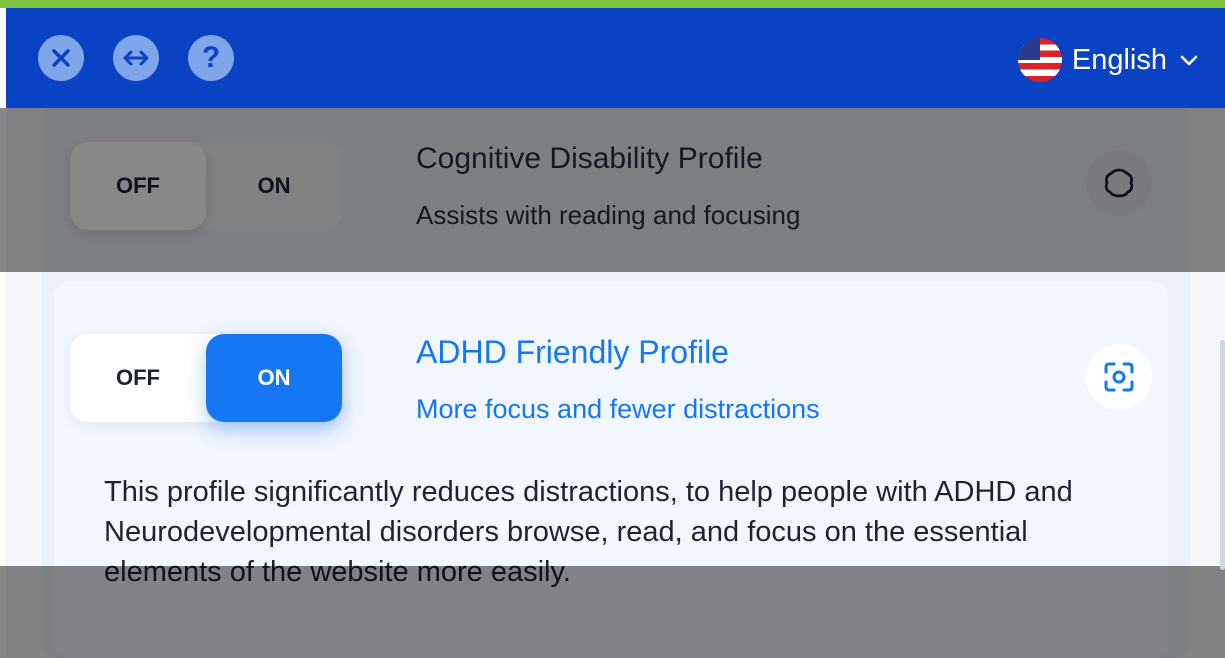 Image resolution: width=1225 pixels, height=658 pixels. I want to click on language-label: English, so click(1119, 59).